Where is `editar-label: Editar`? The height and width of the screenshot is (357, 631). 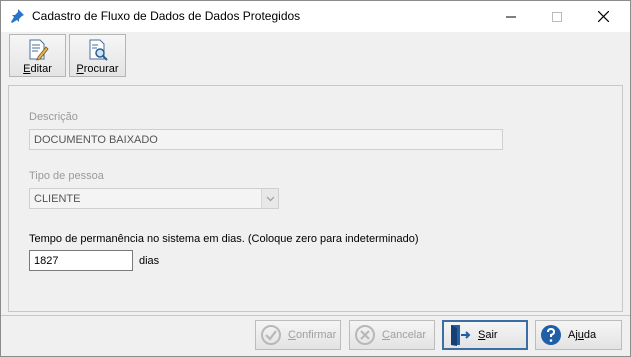 editar-label: Editar is located at coordinates (37, 69).